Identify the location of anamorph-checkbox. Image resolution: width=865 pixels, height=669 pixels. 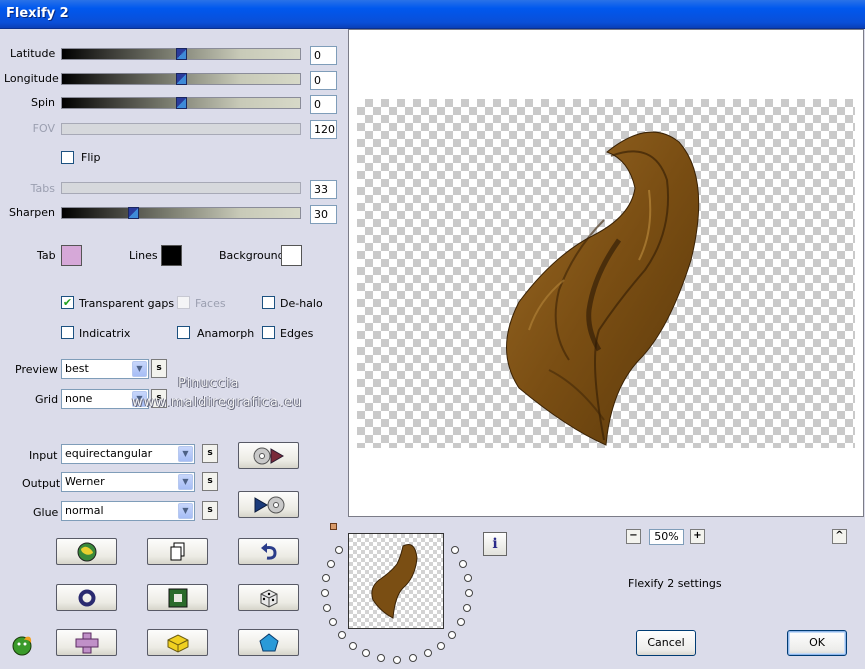
(183, 332).